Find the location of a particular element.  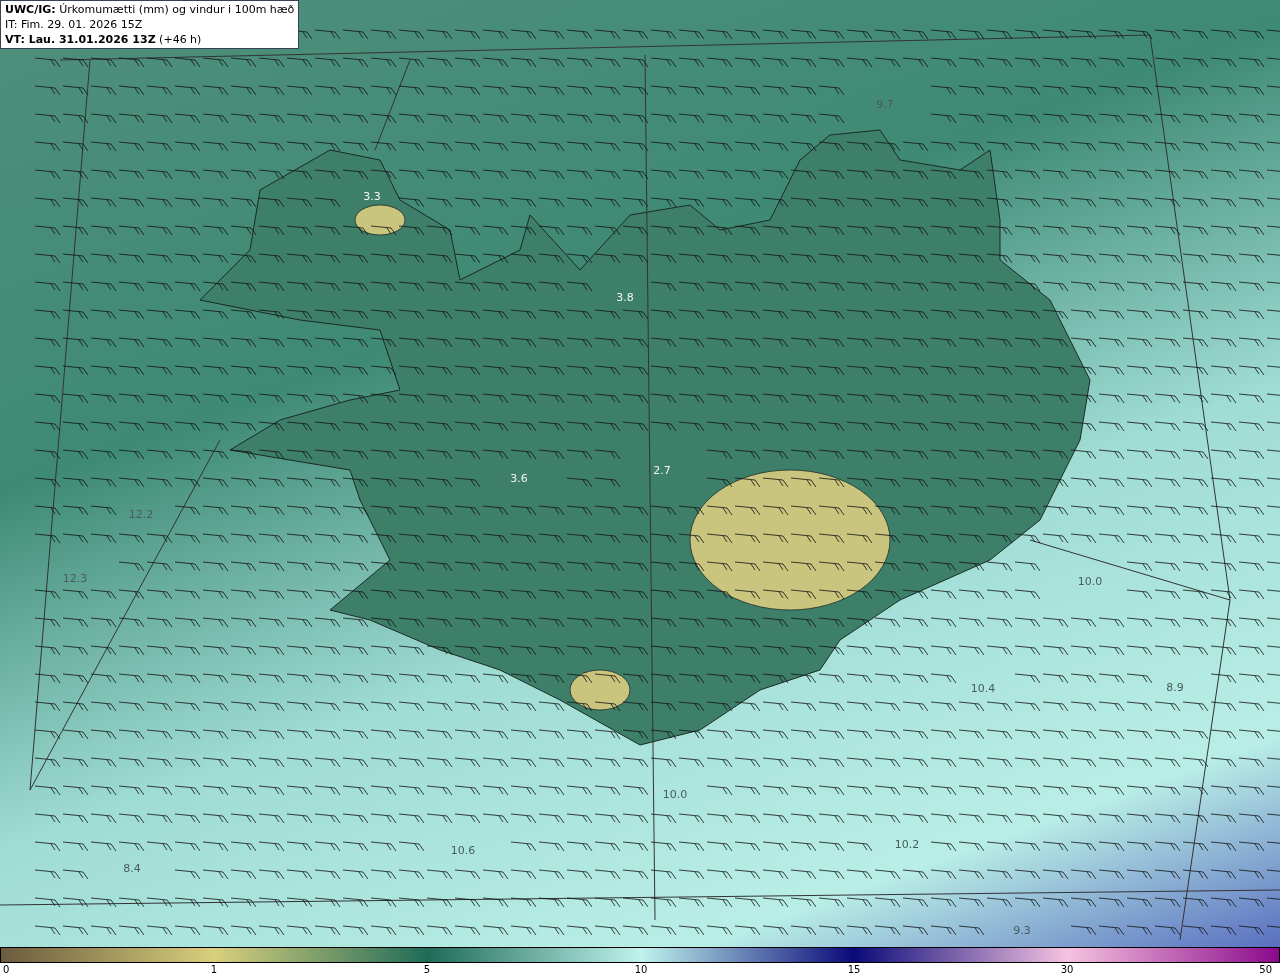

value-label: 2.7 is located at coordinates (662, 470).